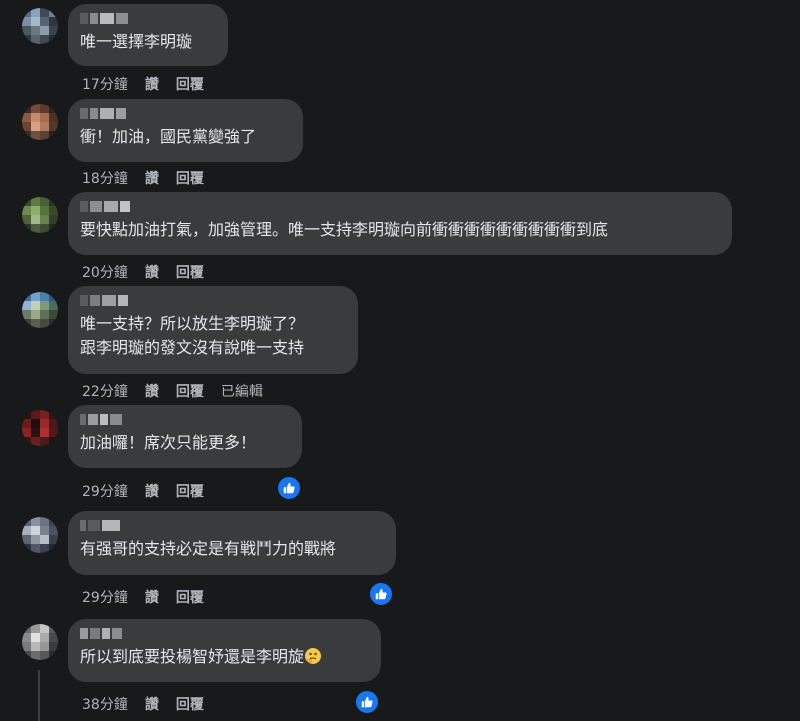  I want to click on comment-text: 要快點加油打氣，加強管理。唯一支持李明璇向前衝衝衝衝衝衝衝衝衝到底, so click(344, 229).